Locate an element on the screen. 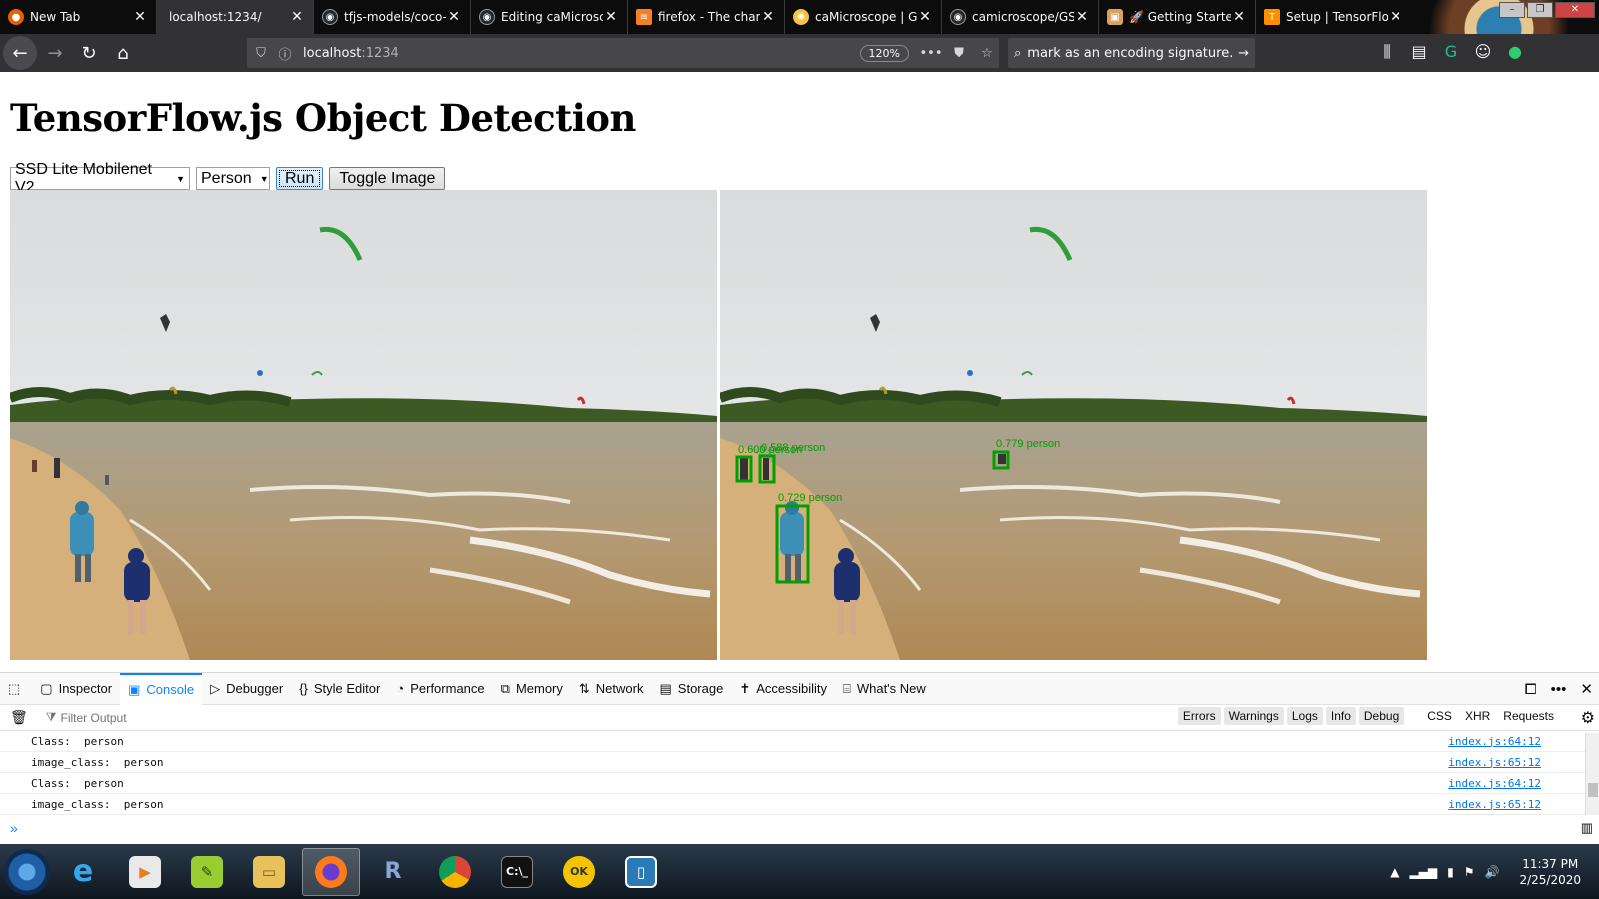  taskbar-ok: OK is located at coordinates (579, 872).